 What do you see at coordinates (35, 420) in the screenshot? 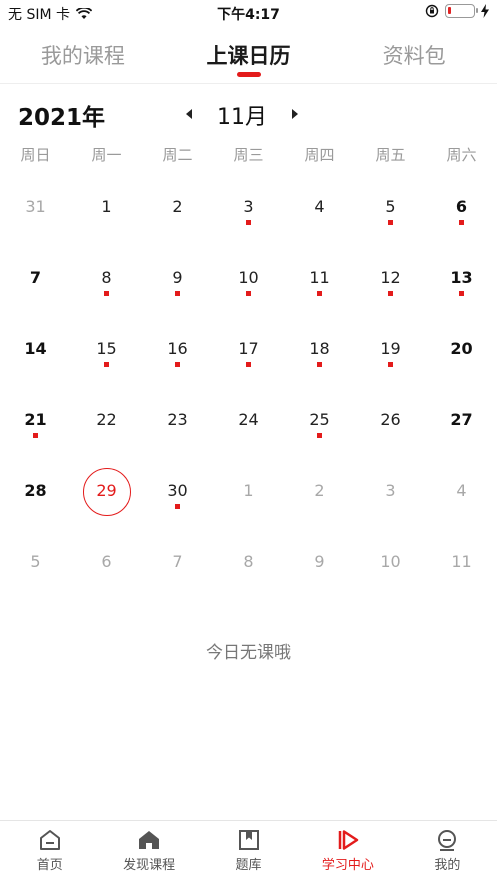
I see `day-cell: 21` at bounding box center [35, 420].